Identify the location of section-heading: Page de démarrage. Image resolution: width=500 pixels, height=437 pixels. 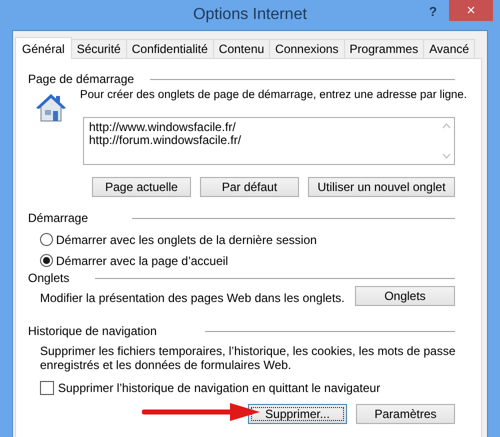
(81, 79).